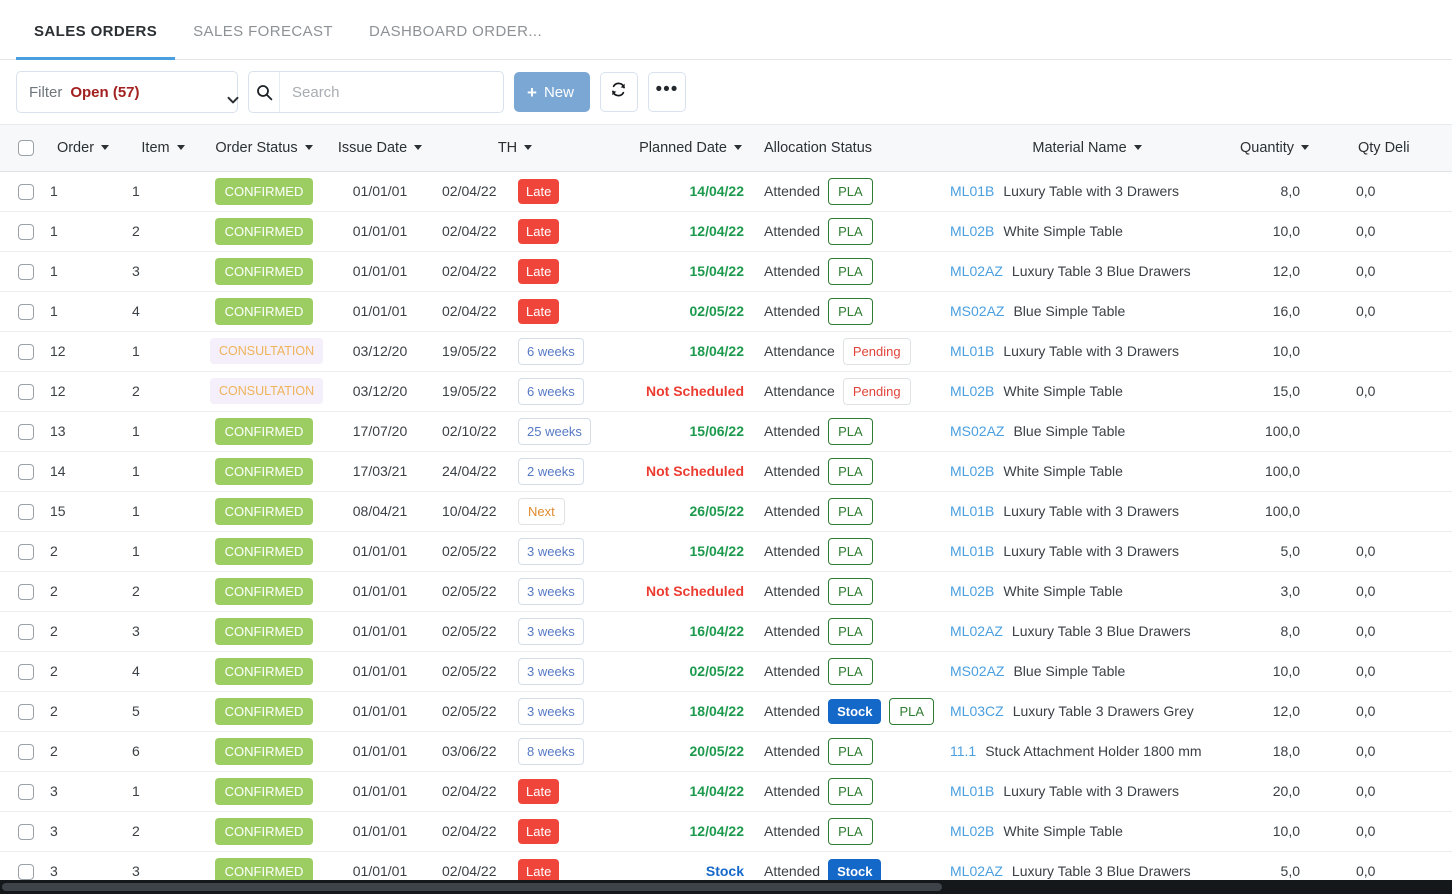 This screenshot has width=1452, height=895. Describe the element at coordinates (552, 92) in the screenshot. I see `new-button: + New` at that location.